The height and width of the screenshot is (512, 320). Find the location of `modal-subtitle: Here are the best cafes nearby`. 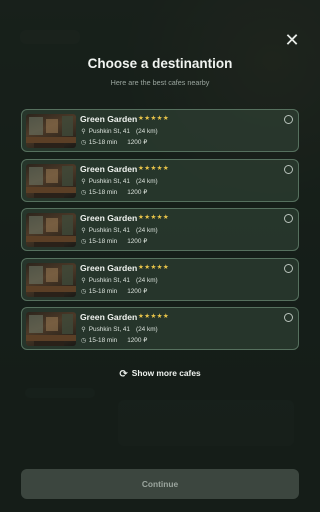

modal-subtitle: Here are the best cafes nearby is located at coordinates (160, 82).